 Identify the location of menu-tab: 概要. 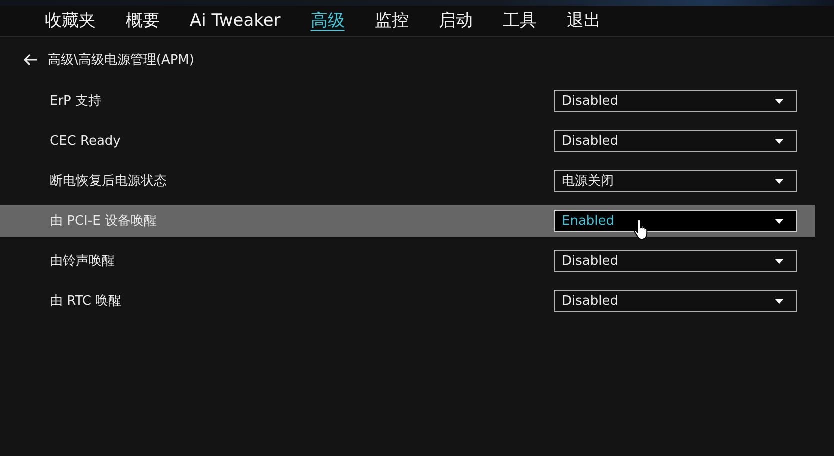
(143, 21).